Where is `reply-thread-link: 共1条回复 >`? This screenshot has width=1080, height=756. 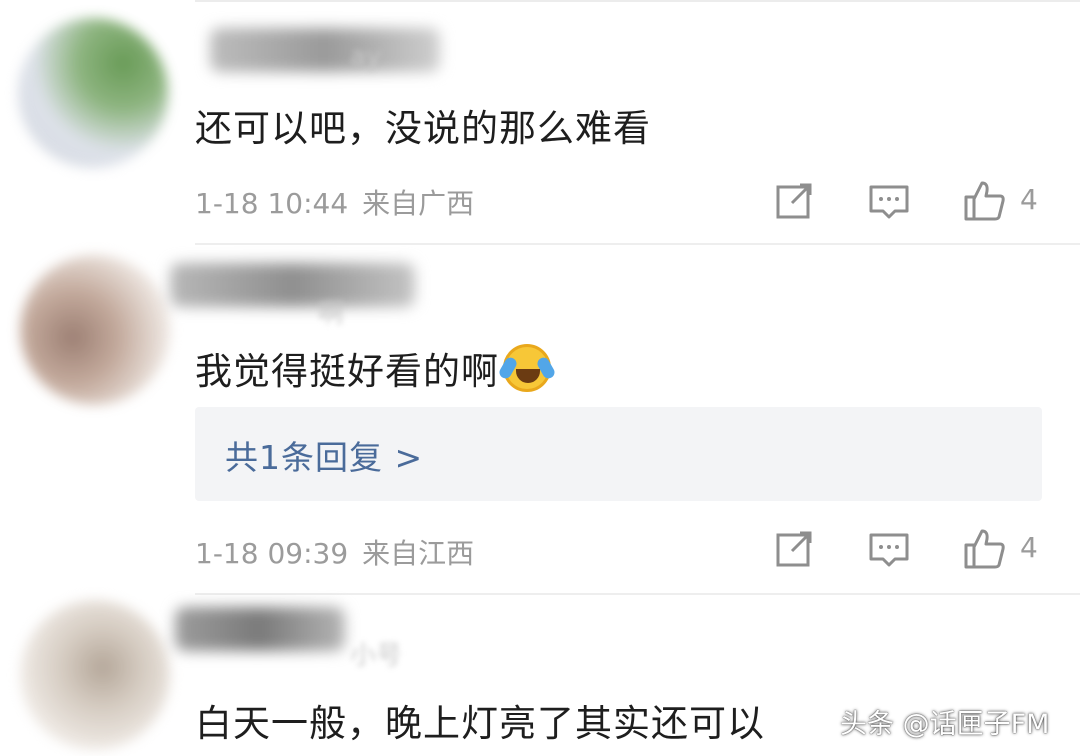 reply-thread-link: 共1条回复 > is located at coordinates (618, 454).